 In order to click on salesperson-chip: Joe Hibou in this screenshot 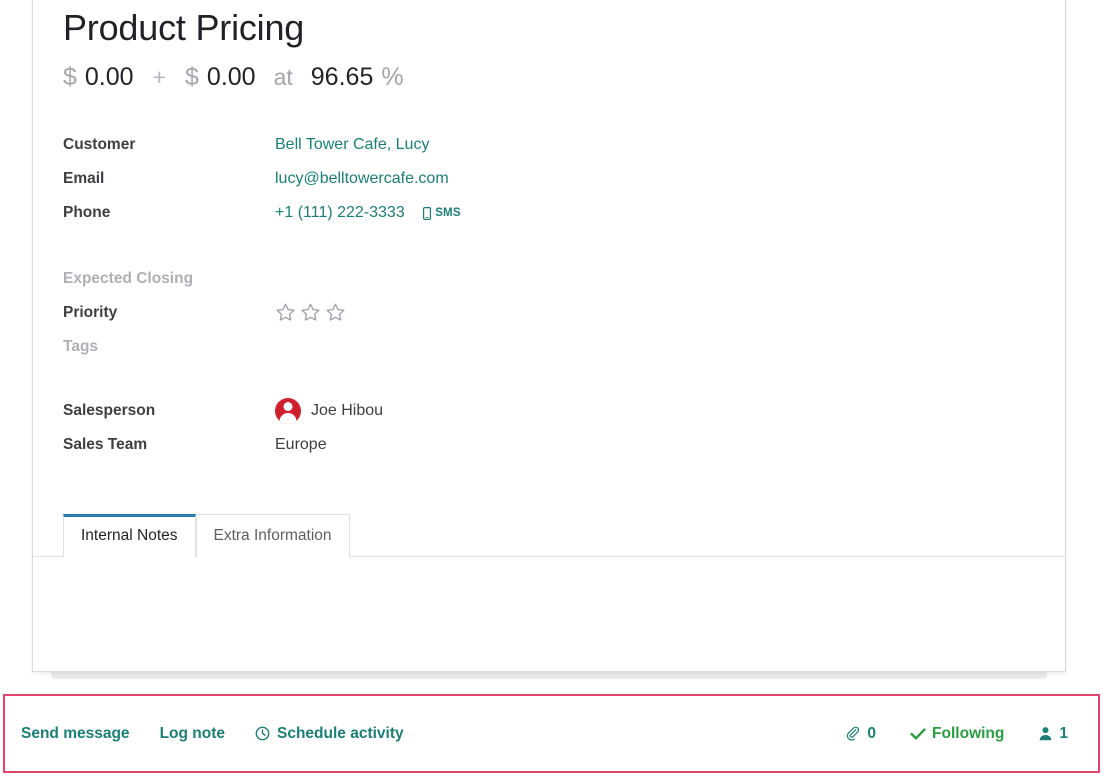, I will do `click(329, 411)`.